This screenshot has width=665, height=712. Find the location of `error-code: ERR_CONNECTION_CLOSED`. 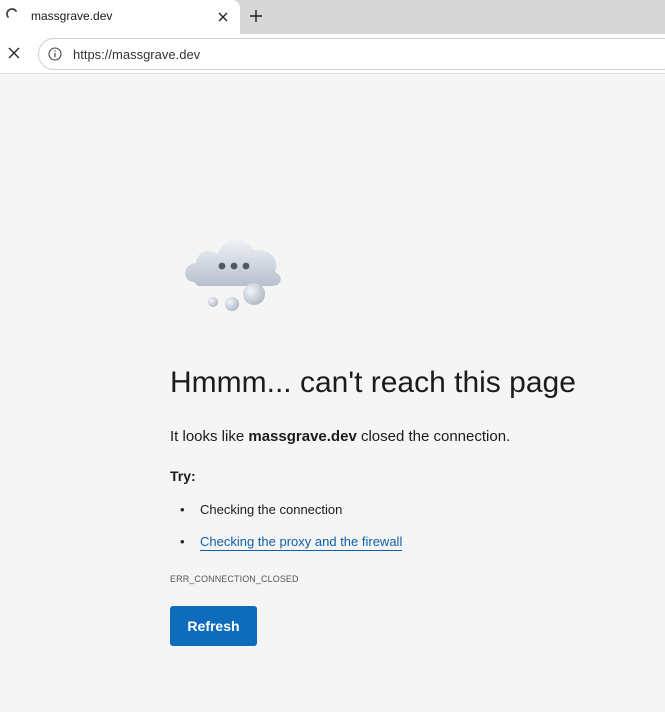

error-code: ERR_CONNECTION_CLOSED is located at coordinates (234, 579).